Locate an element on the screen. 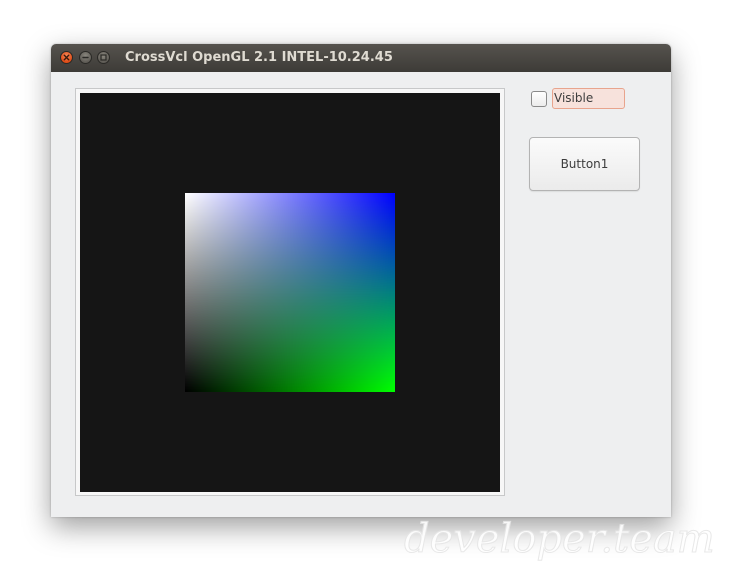 Image resolution: width=737 pixels, height=578 pixels. button1: Button1 is located at coordinates (584, 164).